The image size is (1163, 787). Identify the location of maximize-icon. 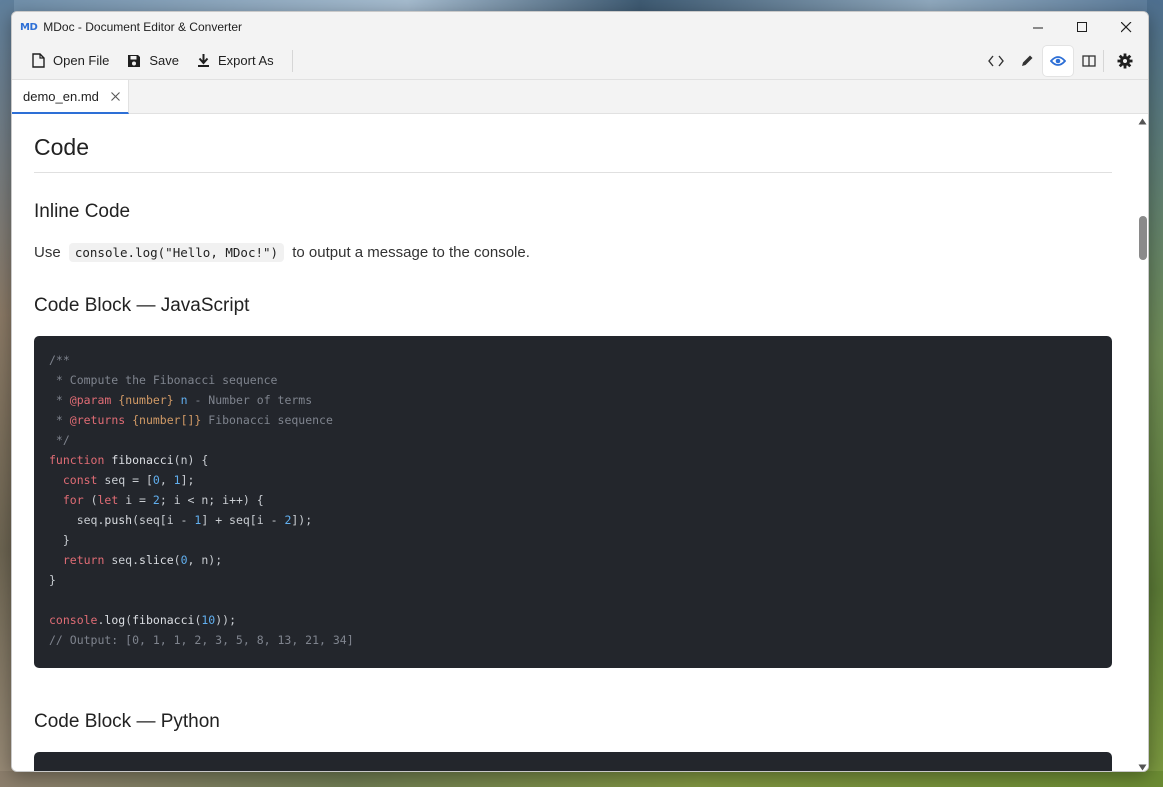
(1081, 26).